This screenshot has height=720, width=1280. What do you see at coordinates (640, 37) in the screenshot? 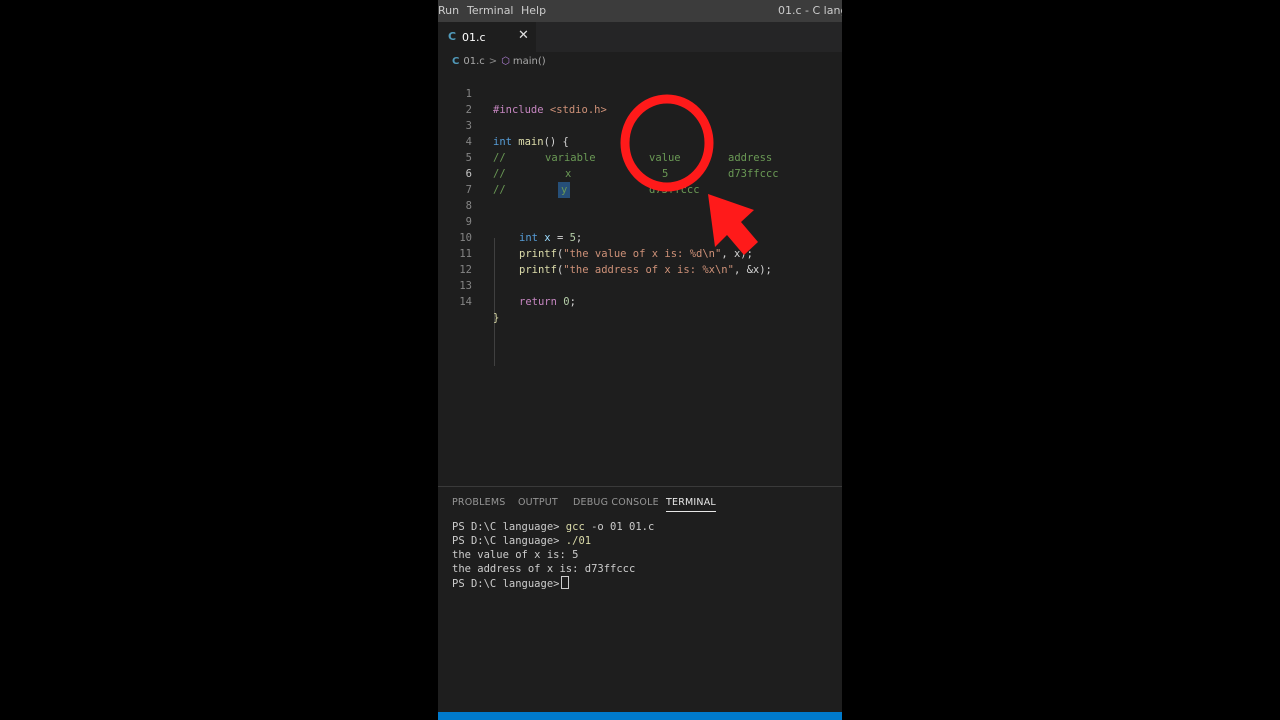
I see `editor-tab-strip: C 01.c ✕` at bounding box center [640, 37].